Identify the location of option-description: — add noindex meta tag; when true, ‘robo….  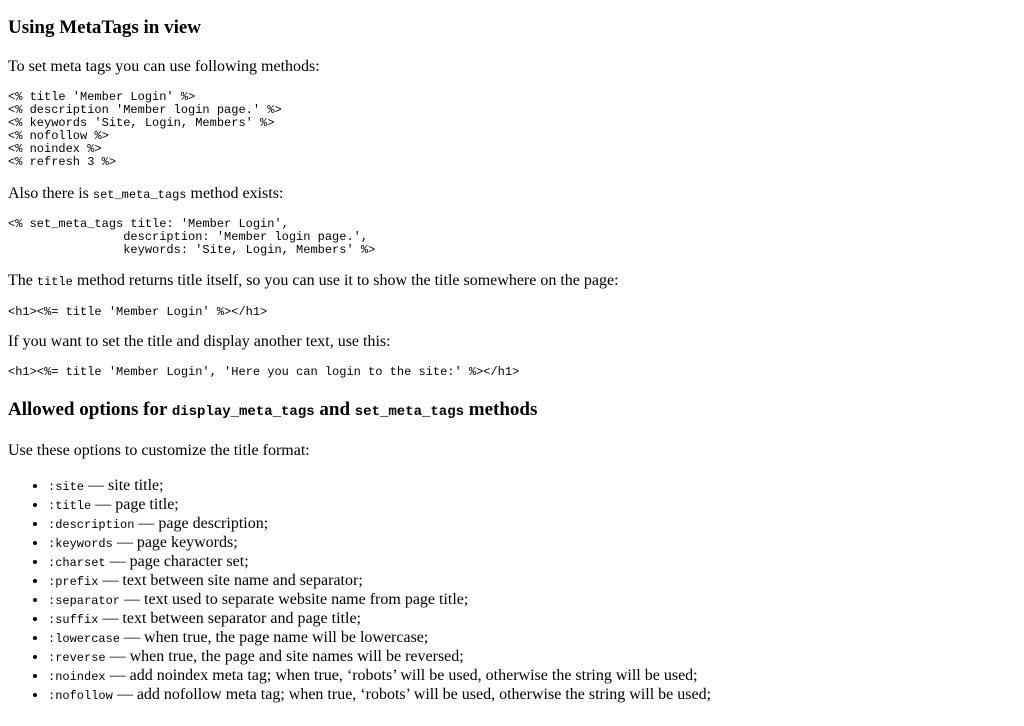
(401, 675).